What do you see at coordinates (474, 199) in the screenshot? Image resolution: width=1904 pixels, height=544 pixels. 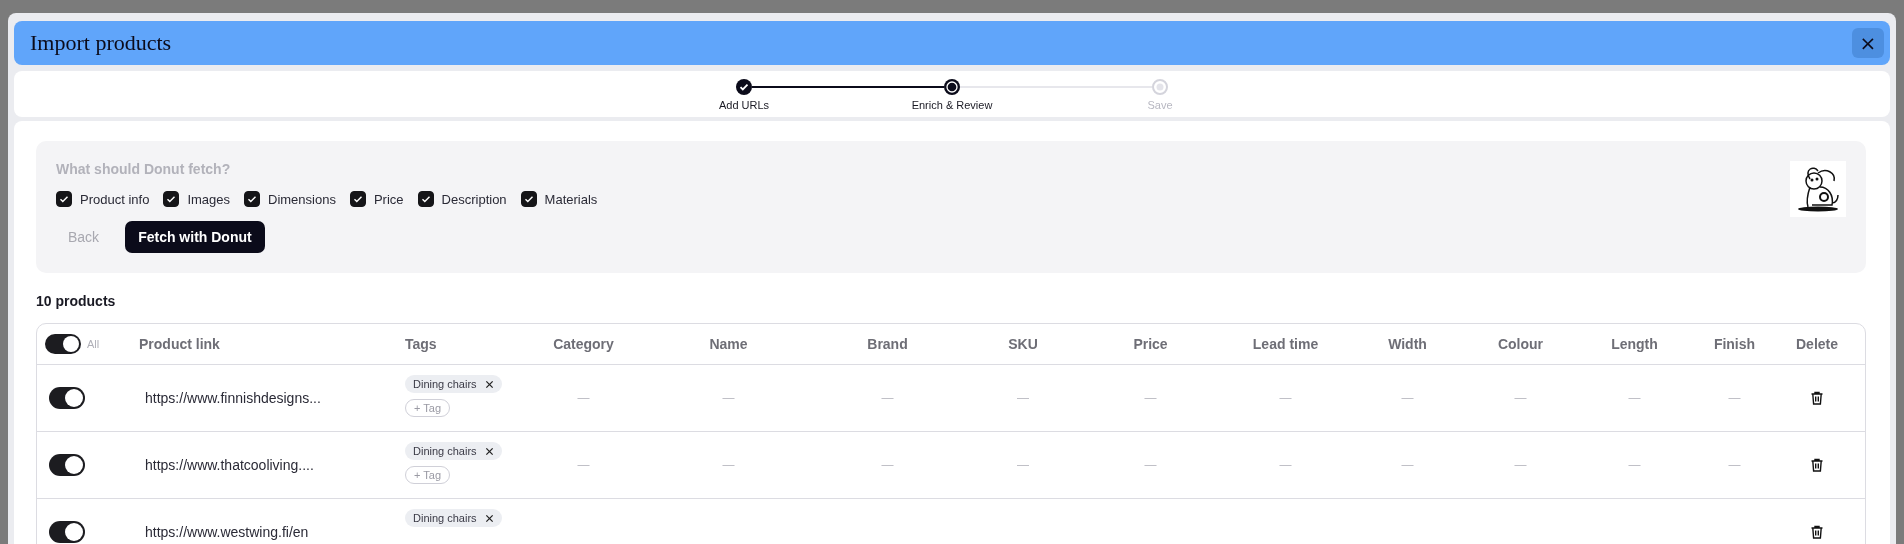 I see `checkbox-label: Description` at bounding box center [474, 199].